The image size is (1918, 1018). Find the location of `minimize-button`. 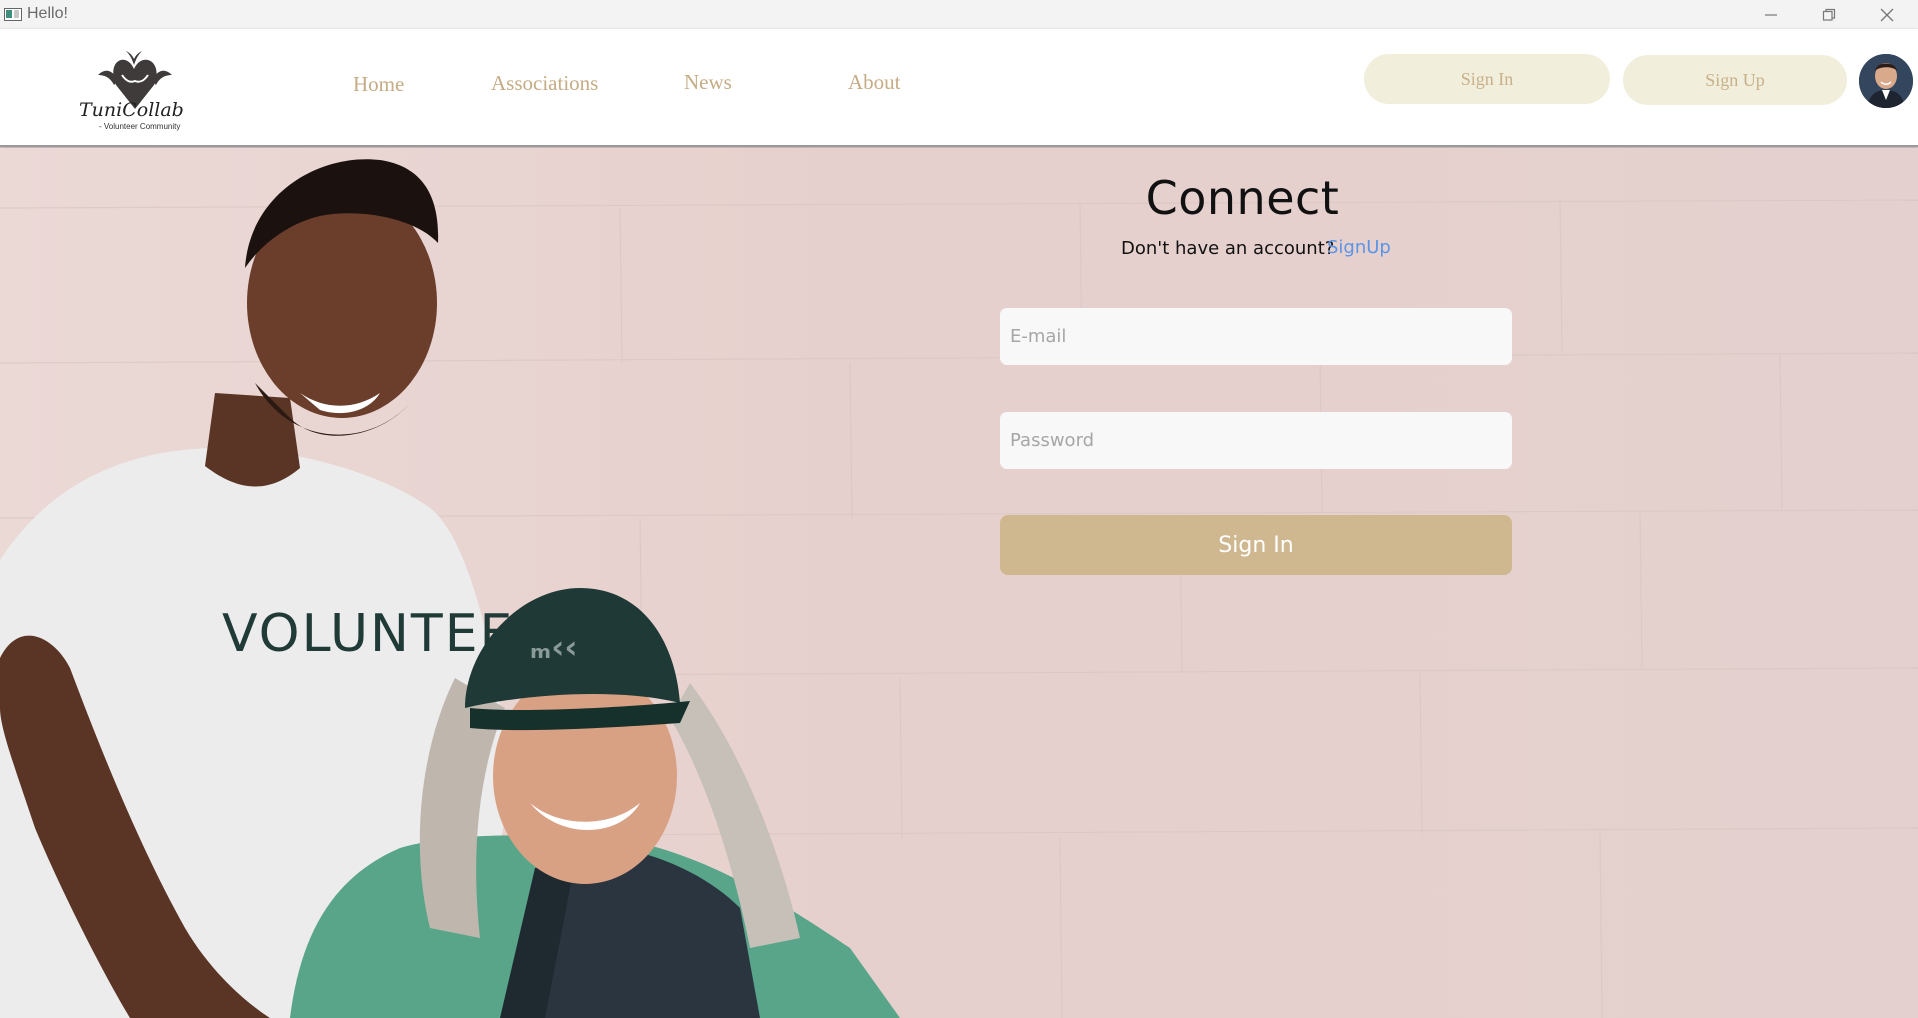

minimize-button is located at coordinates (1771, 14).